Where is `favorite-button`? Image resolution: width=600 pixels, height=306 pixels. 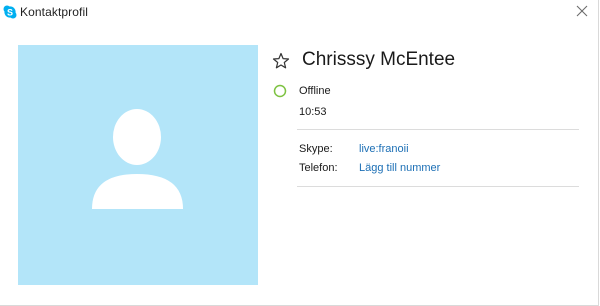
favorite-button is located at coordinates (281, 61).